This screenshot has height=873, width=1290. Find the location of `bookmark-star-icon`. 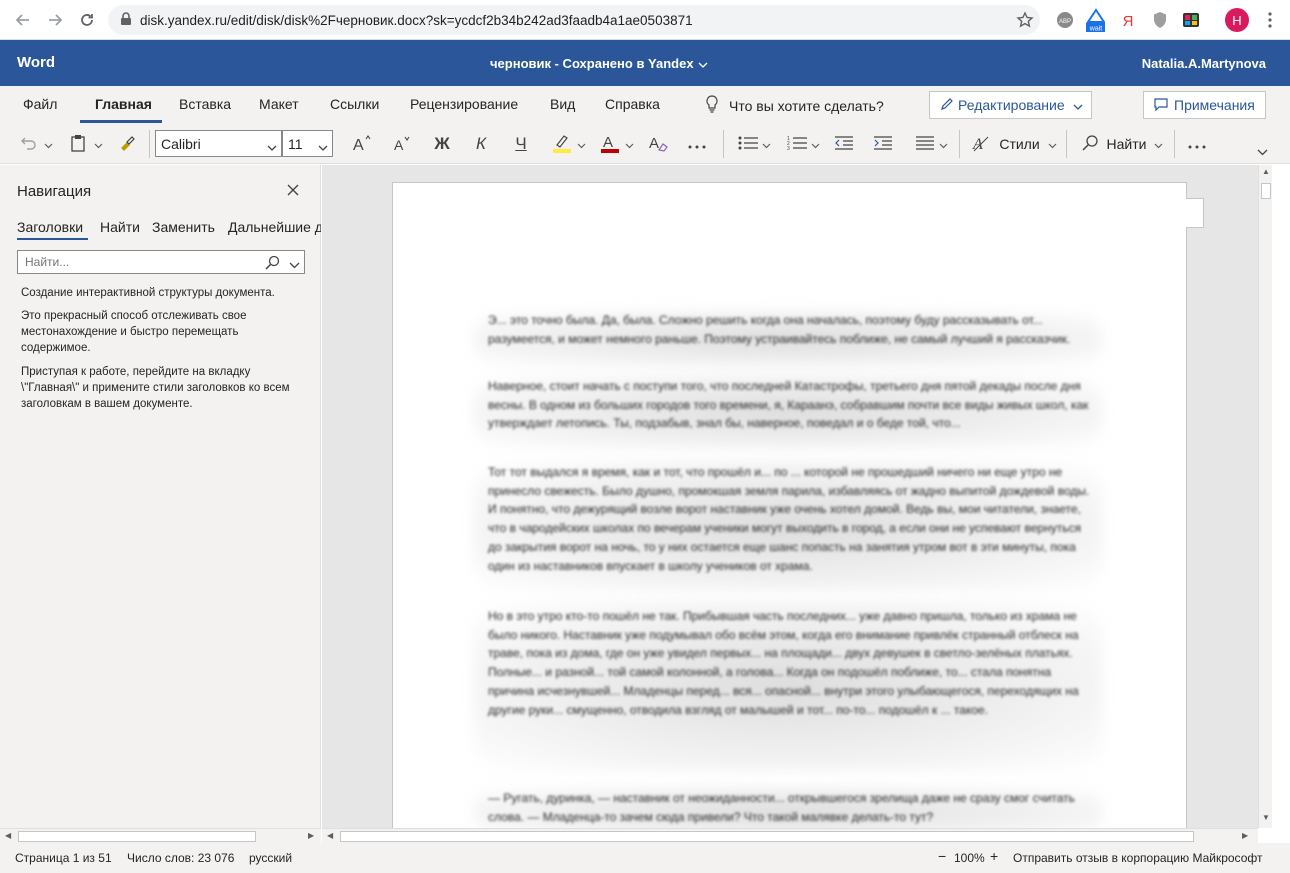

bookmark-star-icon is located at coordinates (1025, 21).